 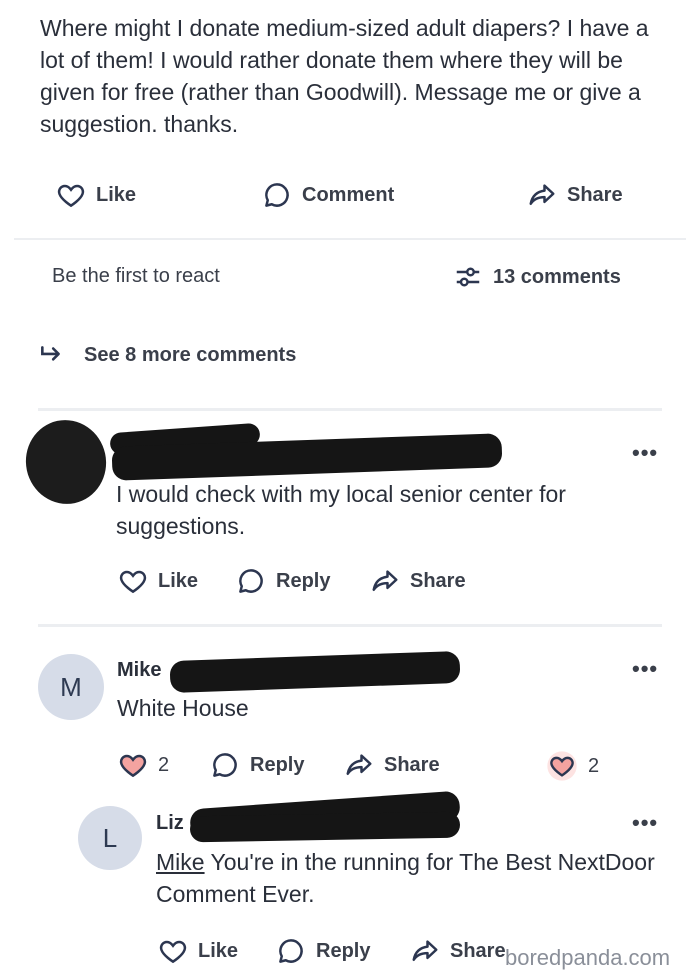 What do you see at coordinates (66, 462) in the screenshot?
I see `avatar` at bounding box center [66, 462].